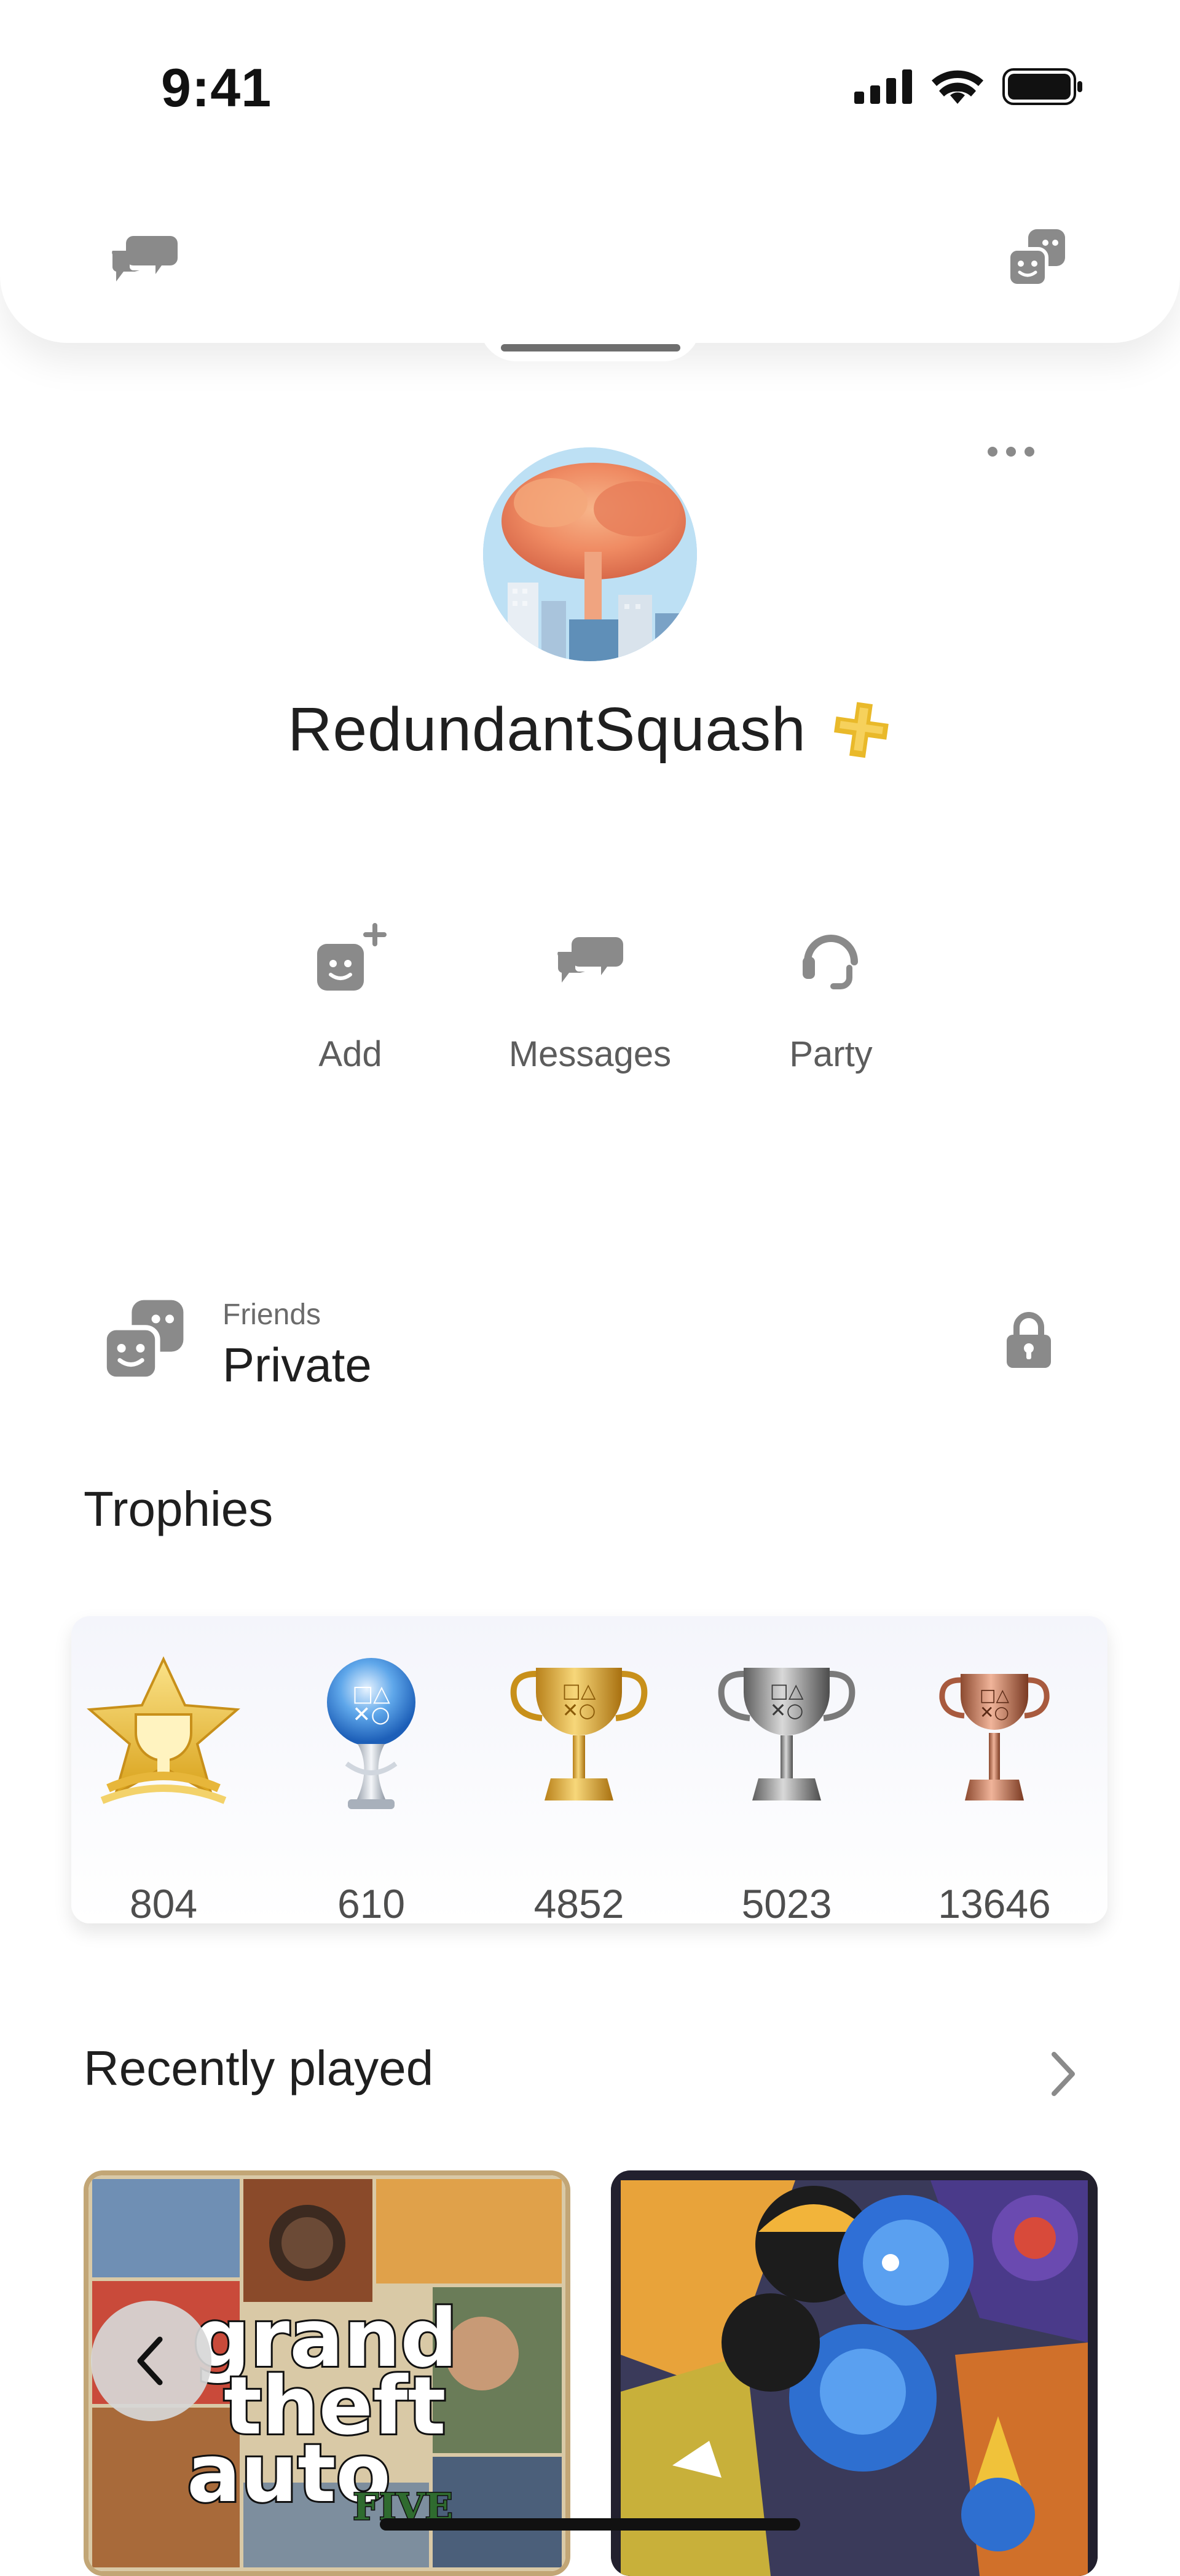 The width and height of the screenshot is (1180, 2576). I want to click on messages-top-button, so click(144, 257).